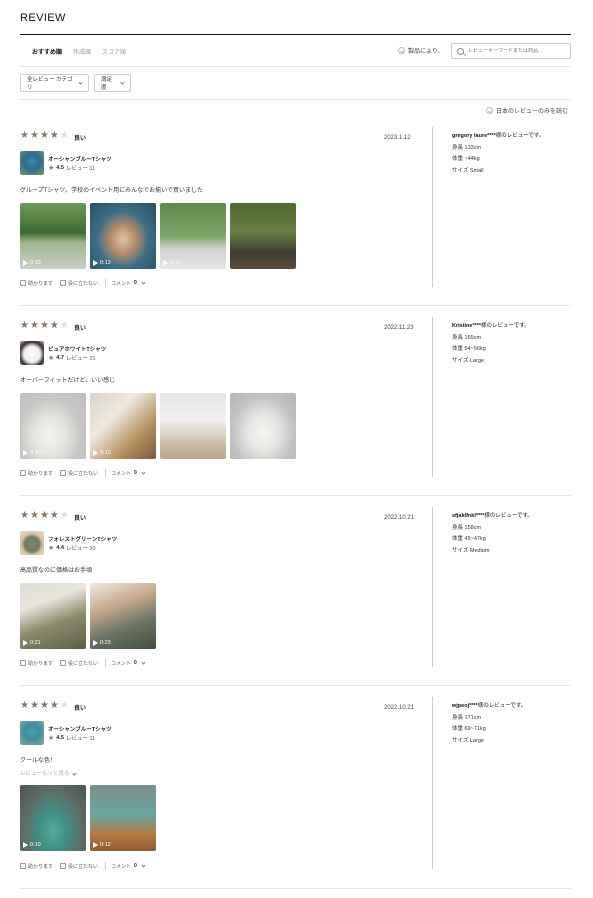  Describe the element at coordinates (35, 643) in the screenshot. I see `video-duration: 0:21` at that location.